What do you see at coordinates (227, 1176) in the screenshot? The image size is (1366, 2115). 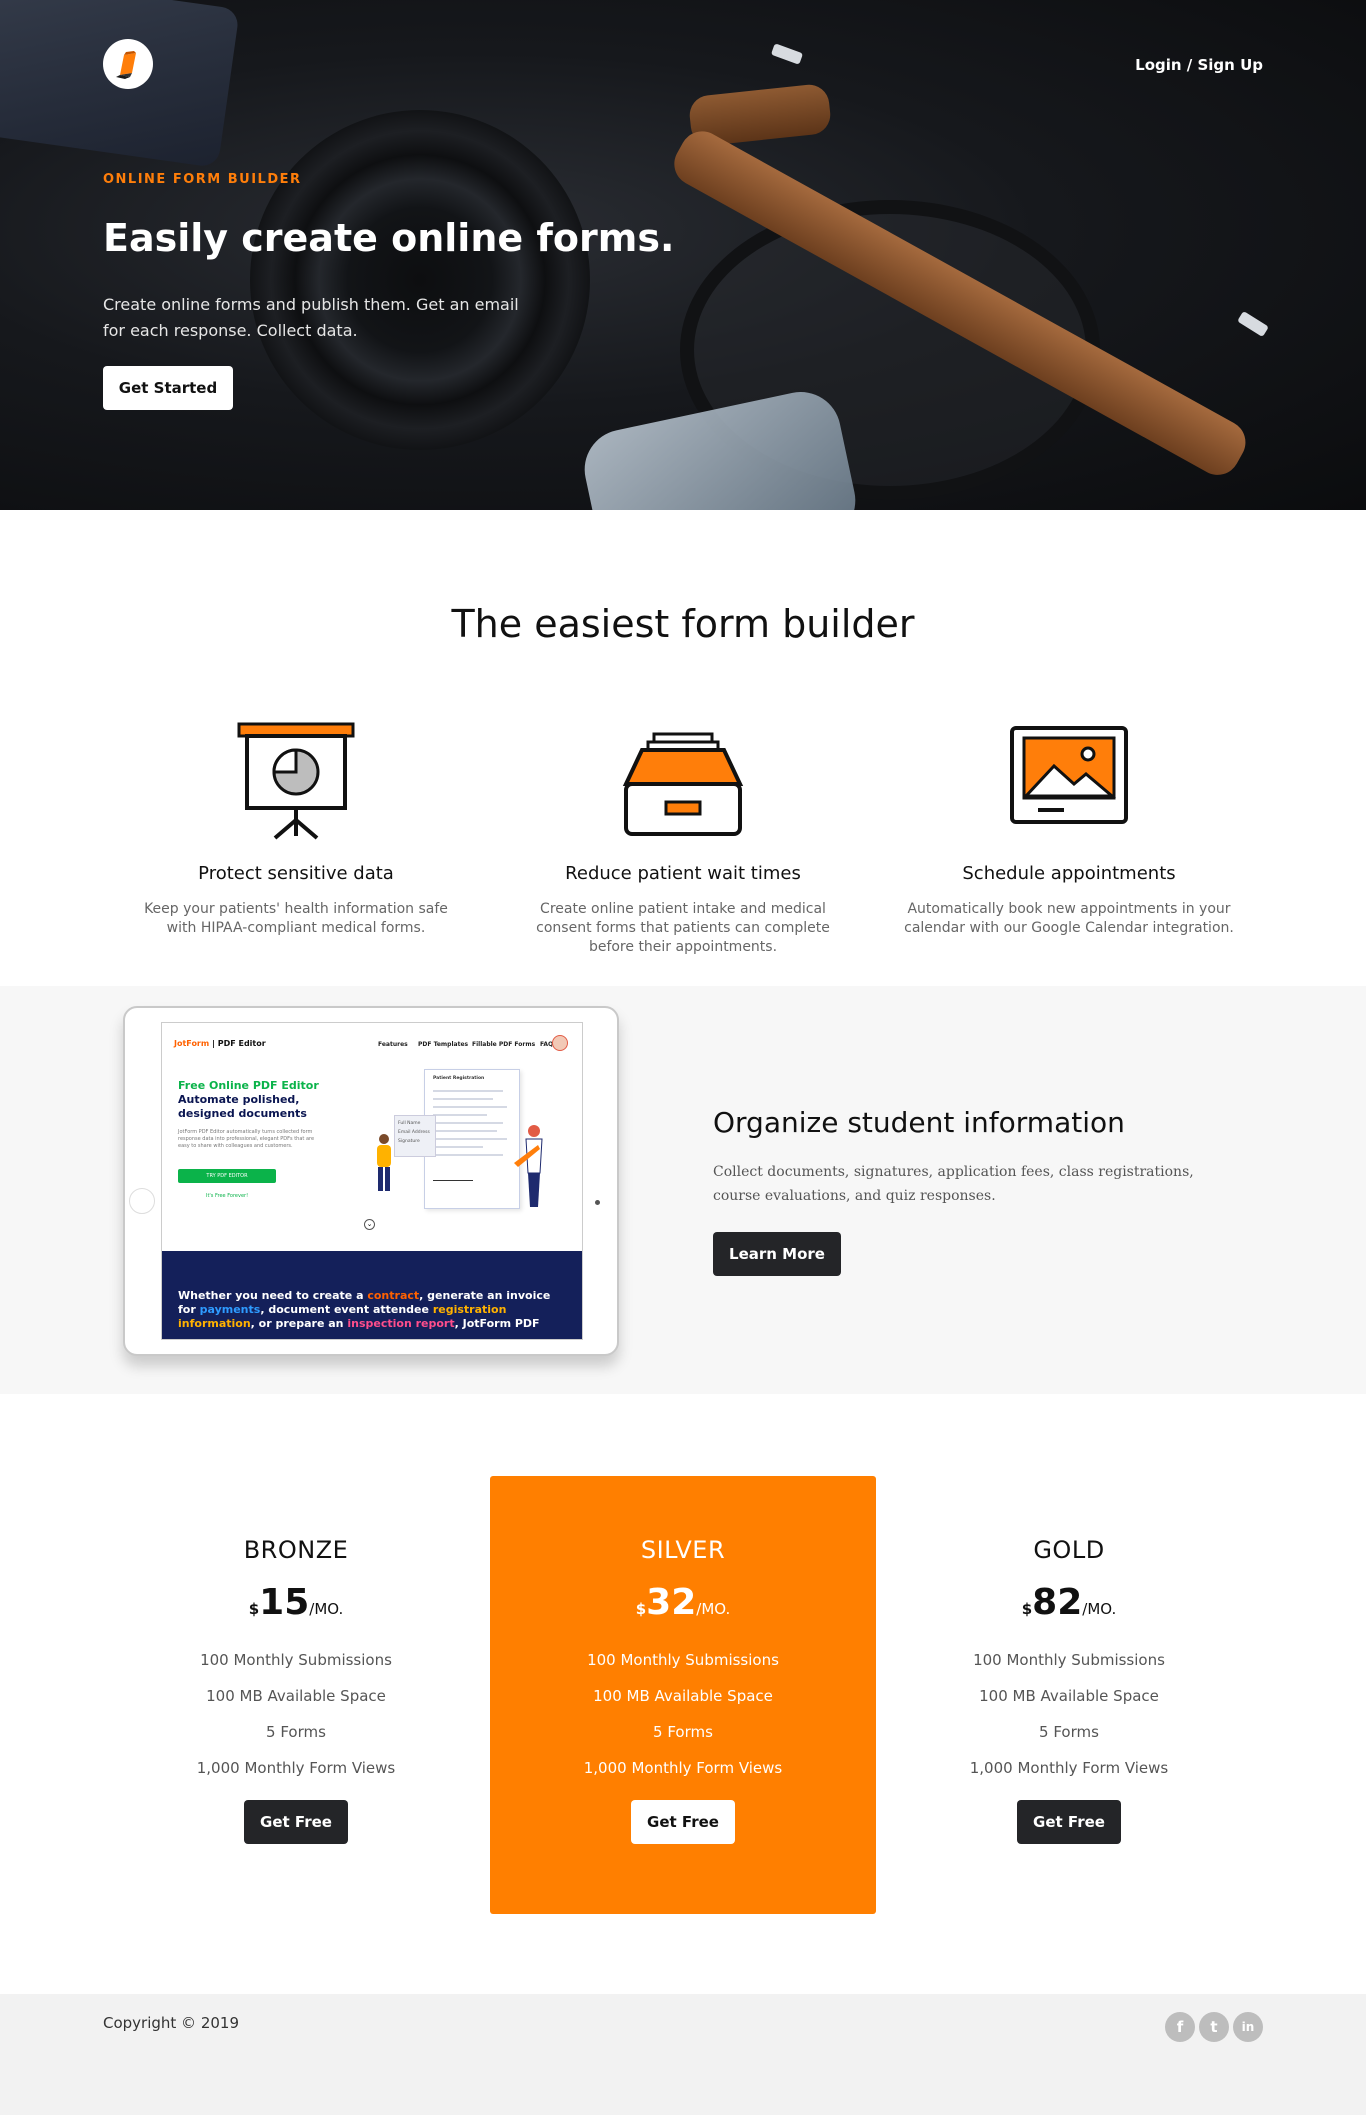 I see `screen-try-button: TRY PDF EDITOR` at bounding box center [227, 1176].